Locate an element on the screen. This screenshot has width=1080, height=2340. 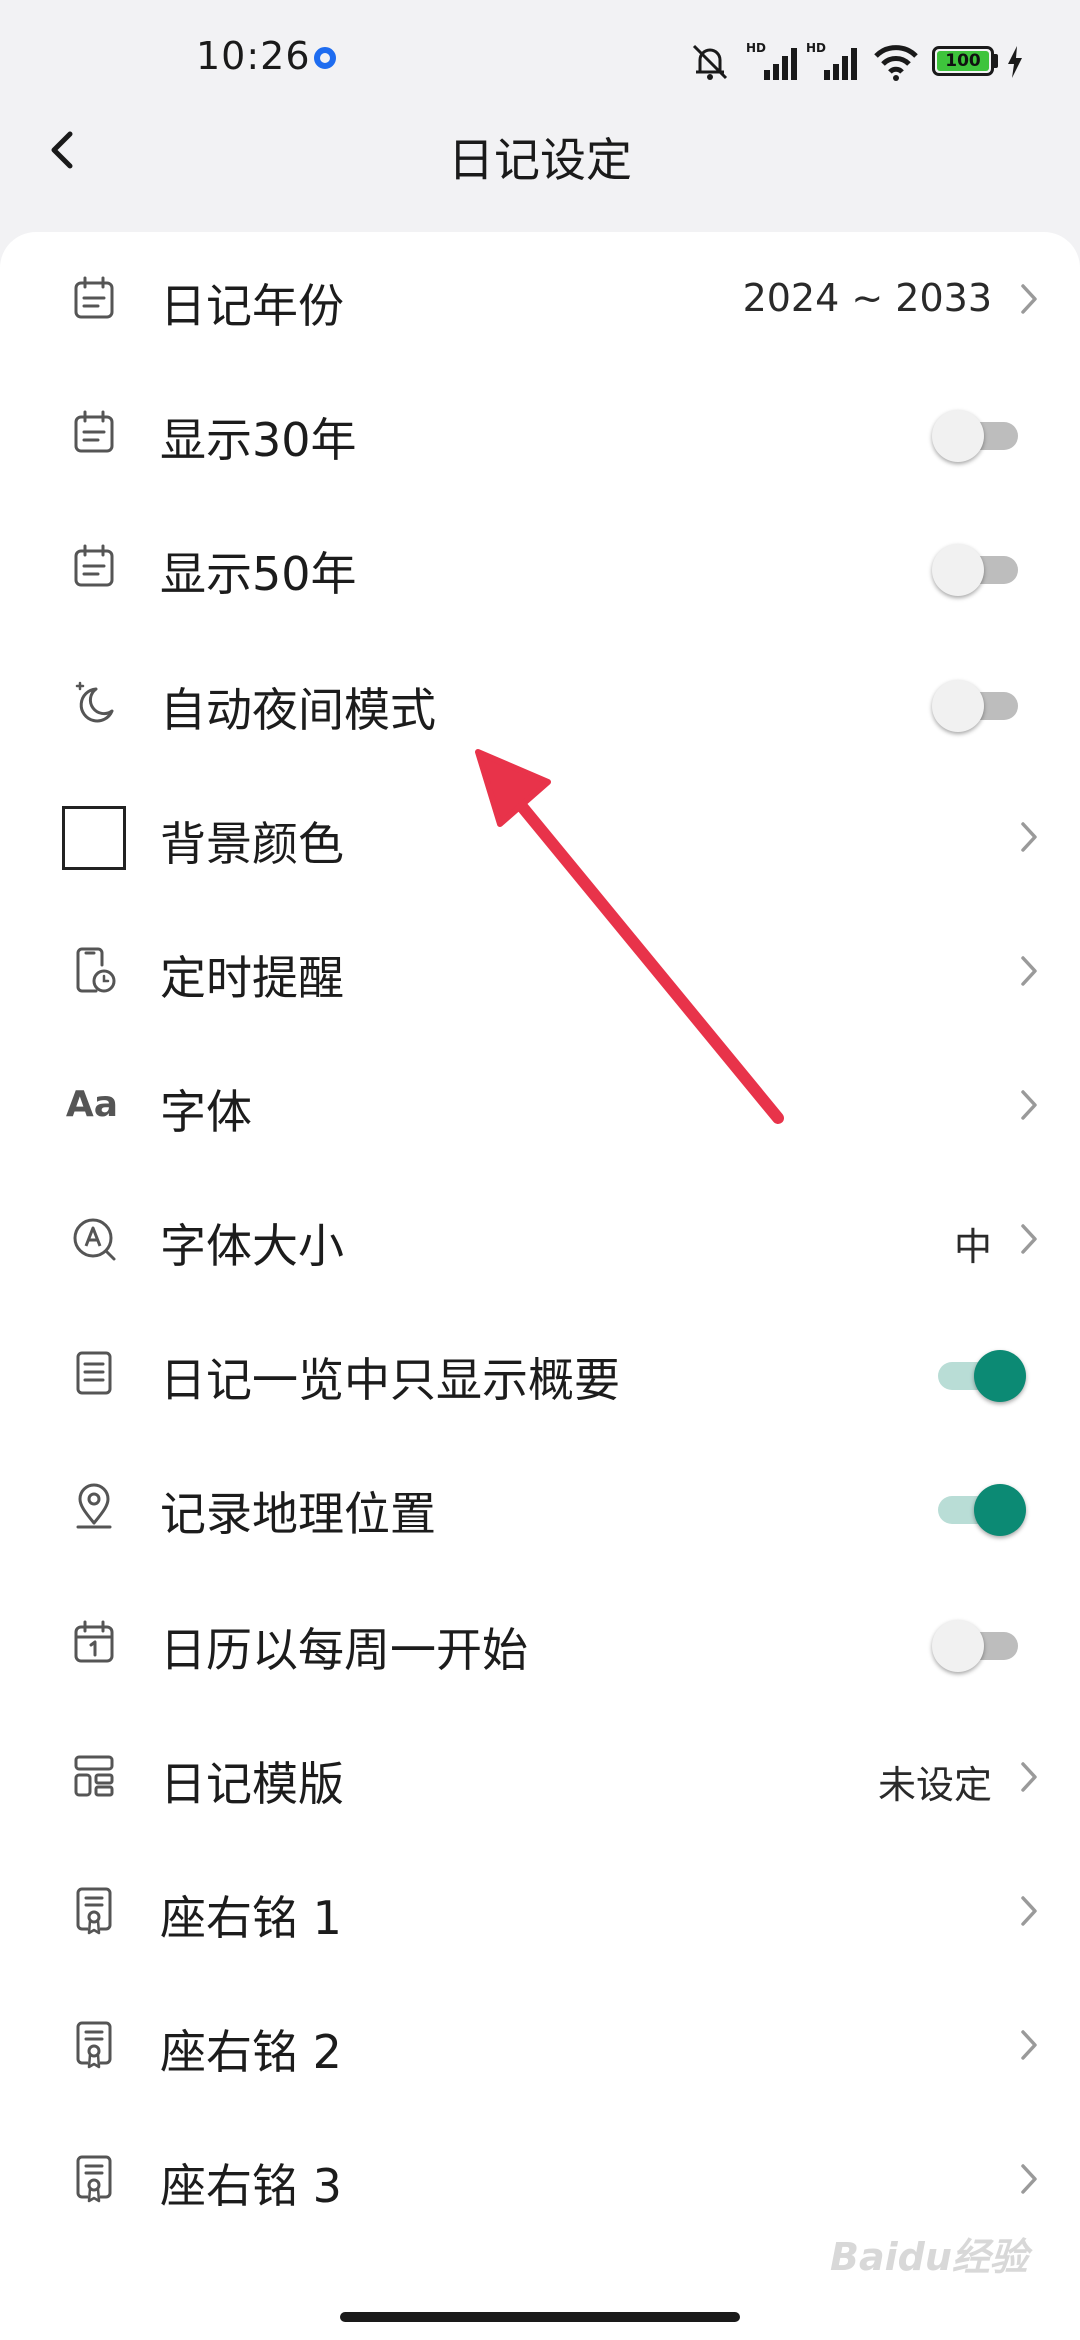
setting-label: 日历以每周一开始 is located at coordinates (344, 1650).